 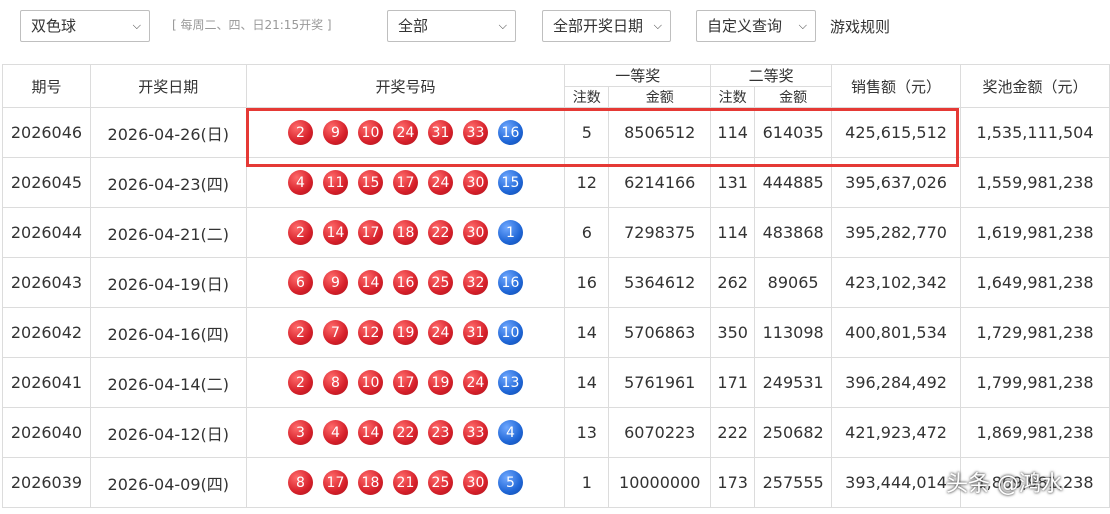 What do you see at coordinates (85, 26) in the screenshot?
I see `game-select: 双色球 ⌵` at bounding box center [85, 26].